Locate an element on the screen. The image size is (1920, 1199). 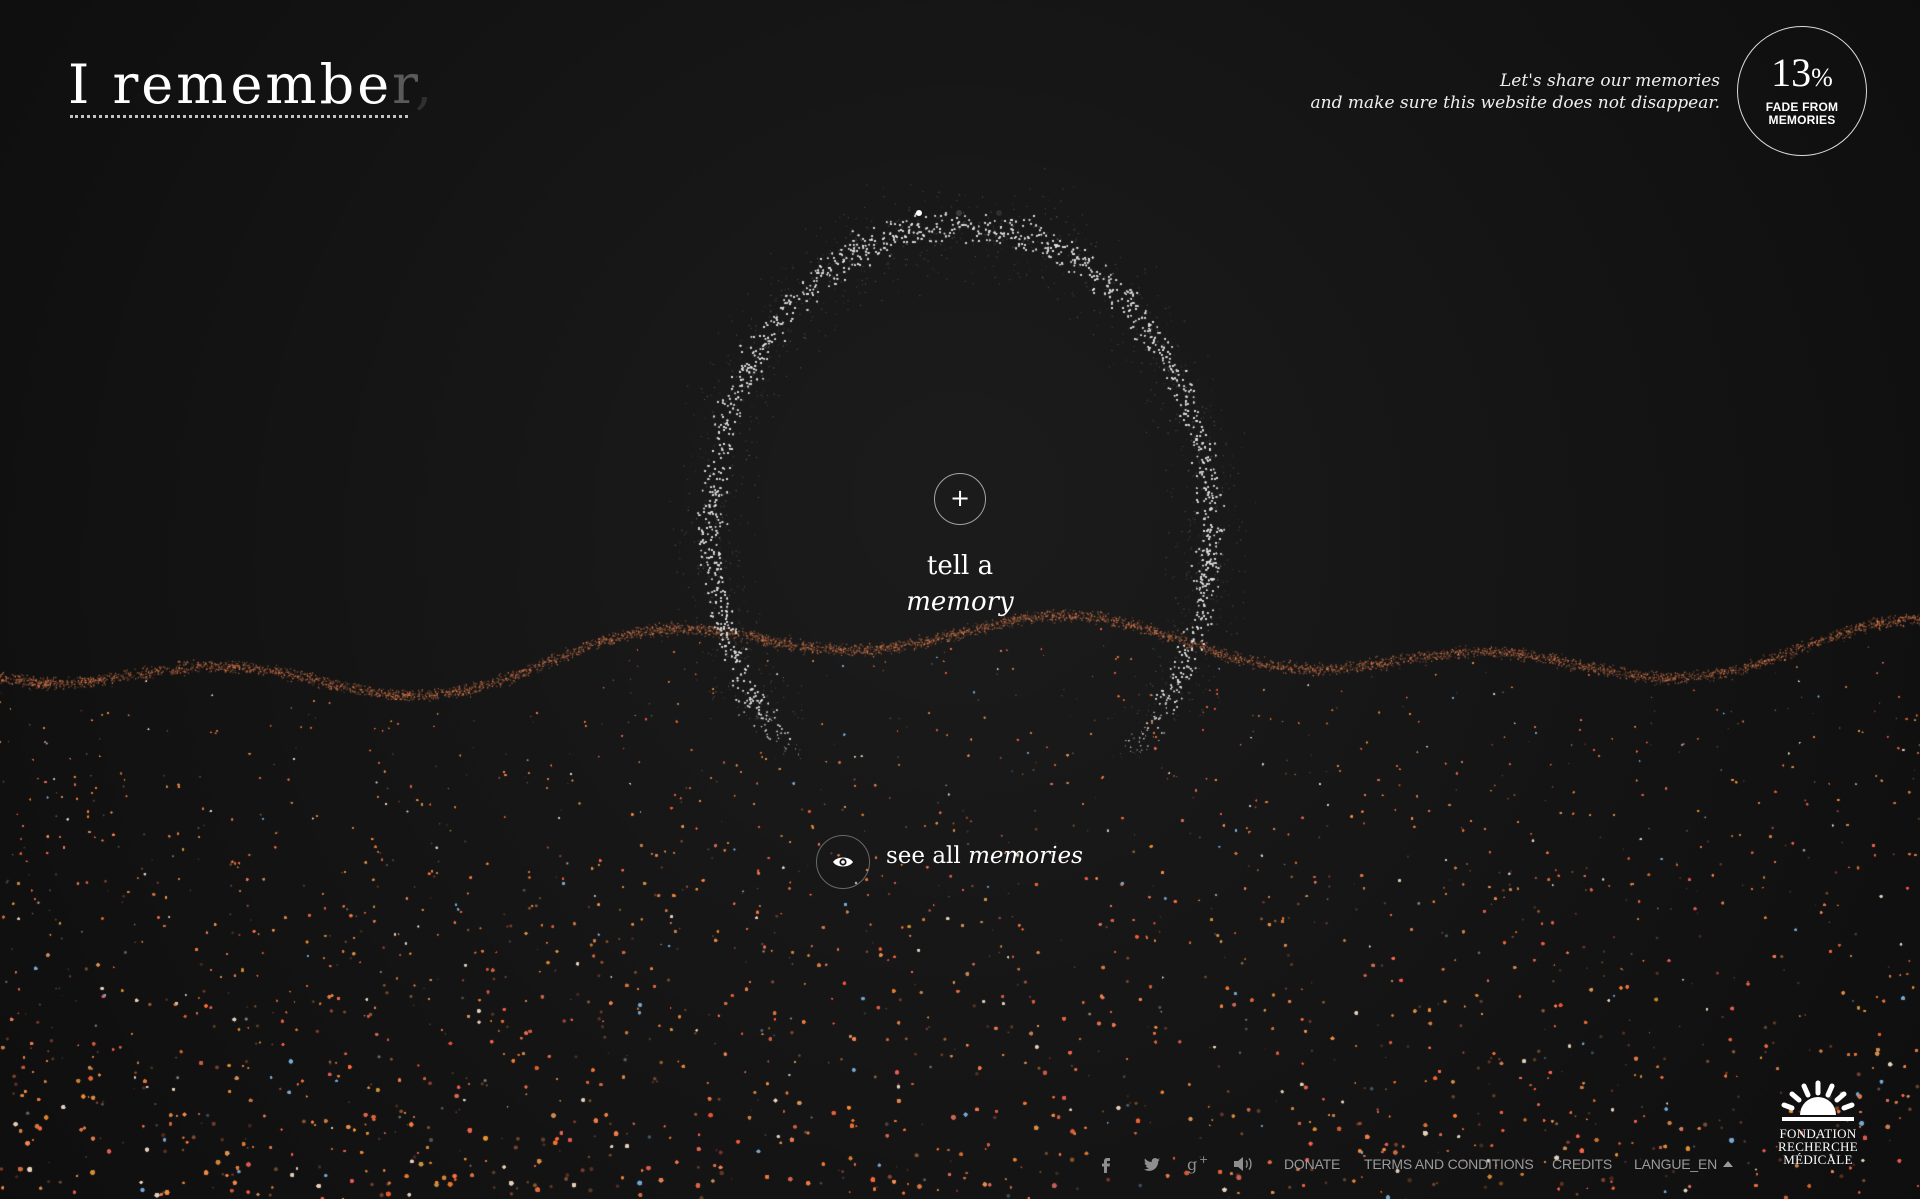
twitter-icon is located at coordinates (1152, 1164).